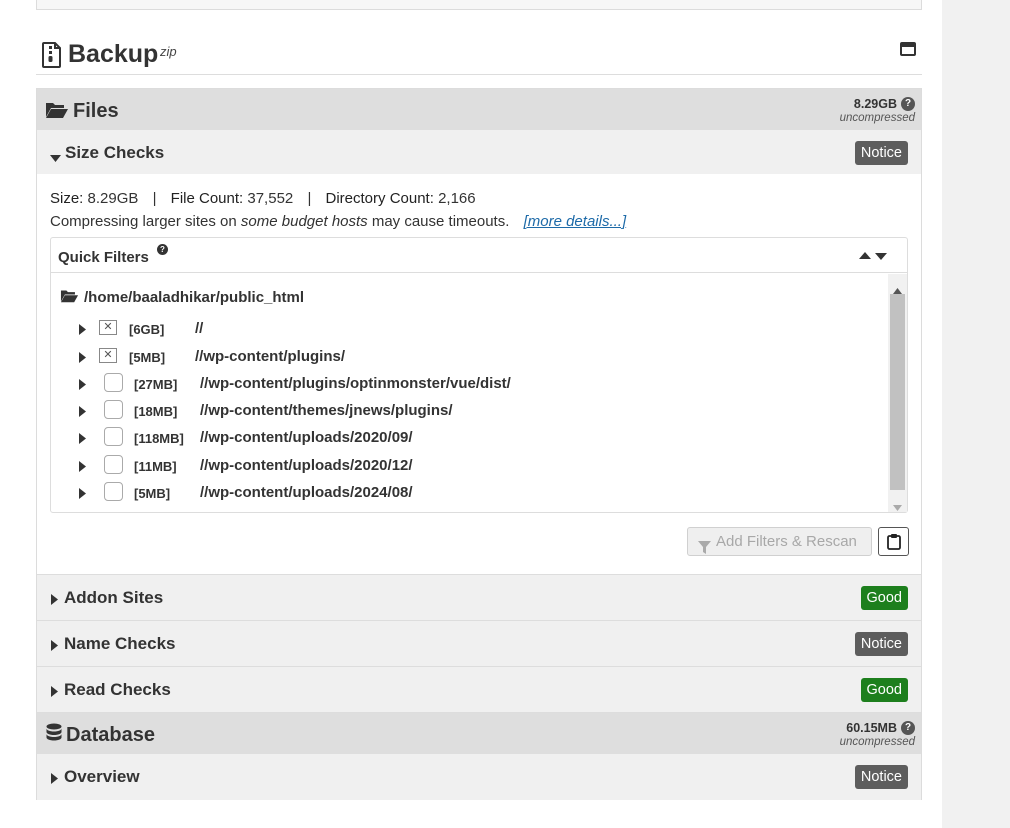  What do you see at coordinates (270, 356) in the screenshot?
I see `node-path: //wp-content/plugins/` at bounding box center [270, 356].